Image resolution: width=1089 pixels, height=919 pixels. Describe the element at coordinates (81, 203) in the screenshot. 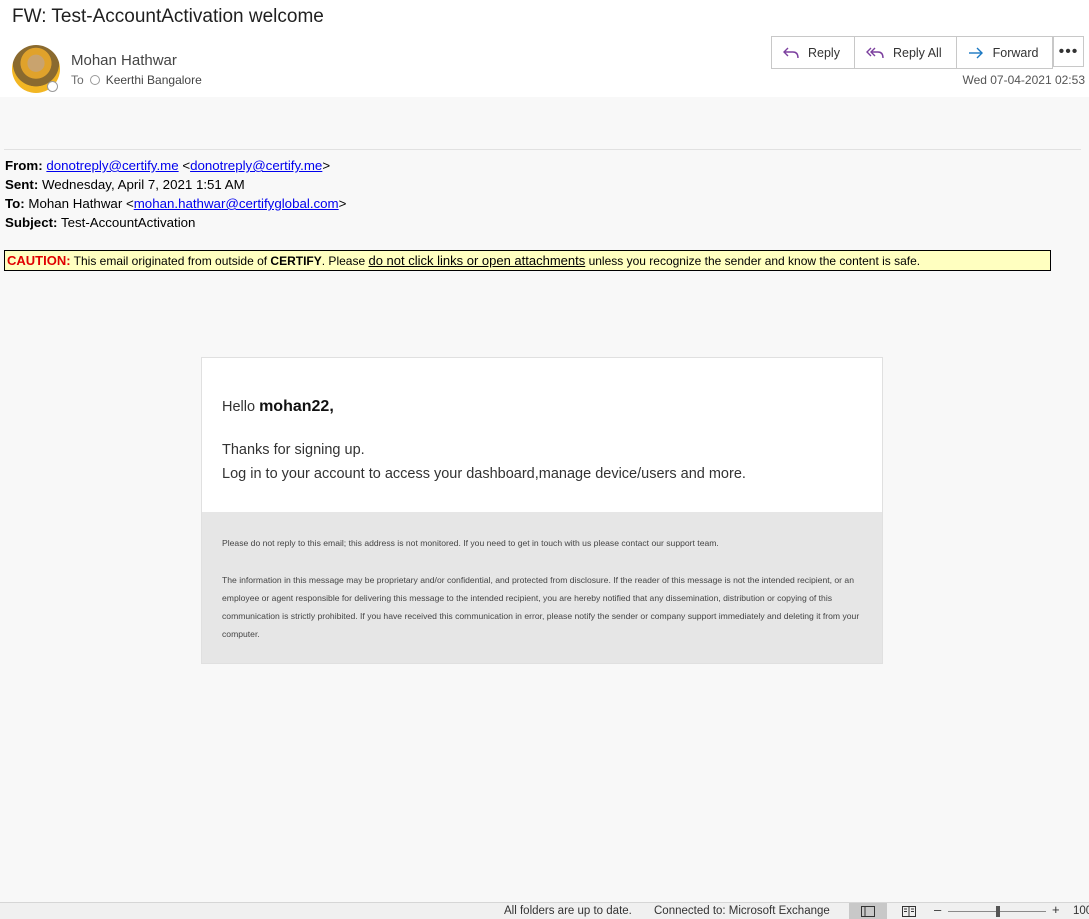

I see `to-name: Mohan Hathwar <` at that location.